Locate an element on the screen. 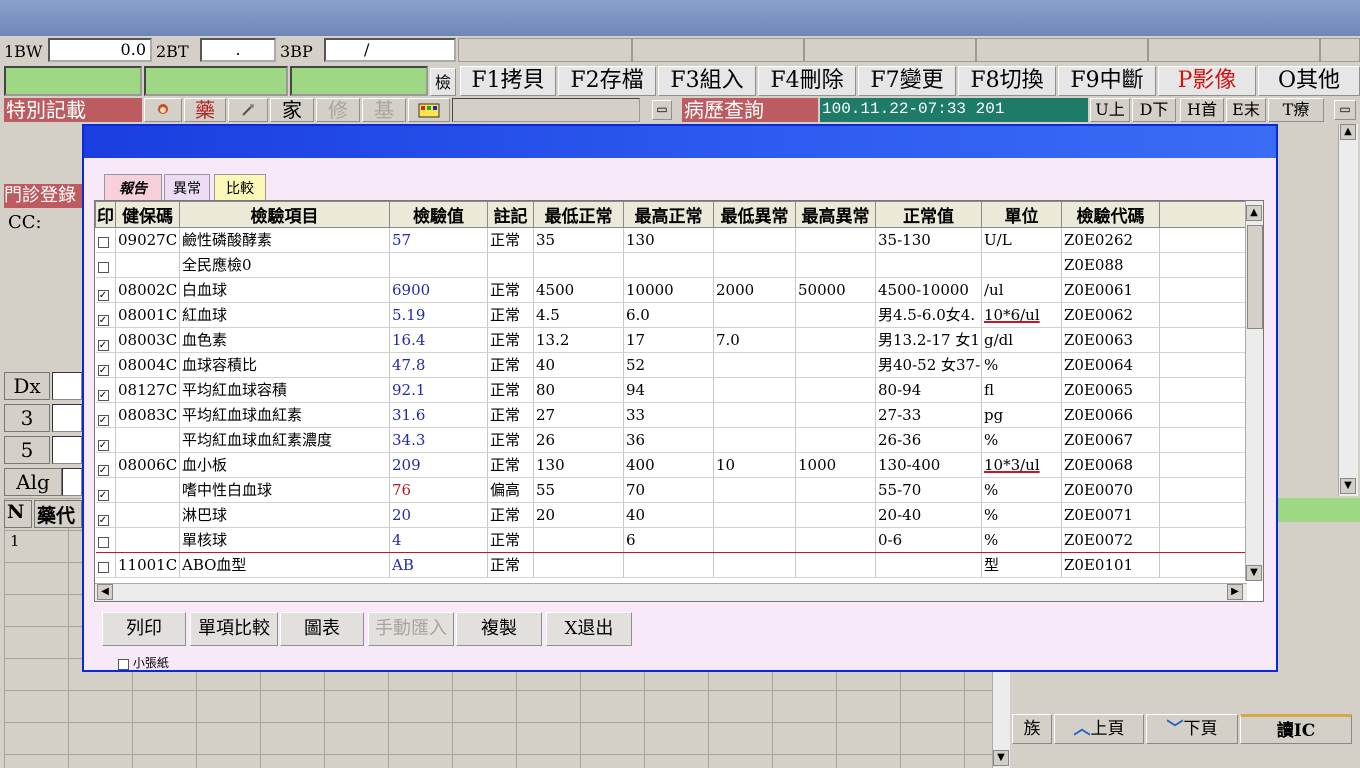 This screenshot has width=1360, height=768. table-row: ✓ 淋巴球 20 正常 20 40 20-40% Z0E0071 is located at coordinates (671, 515).